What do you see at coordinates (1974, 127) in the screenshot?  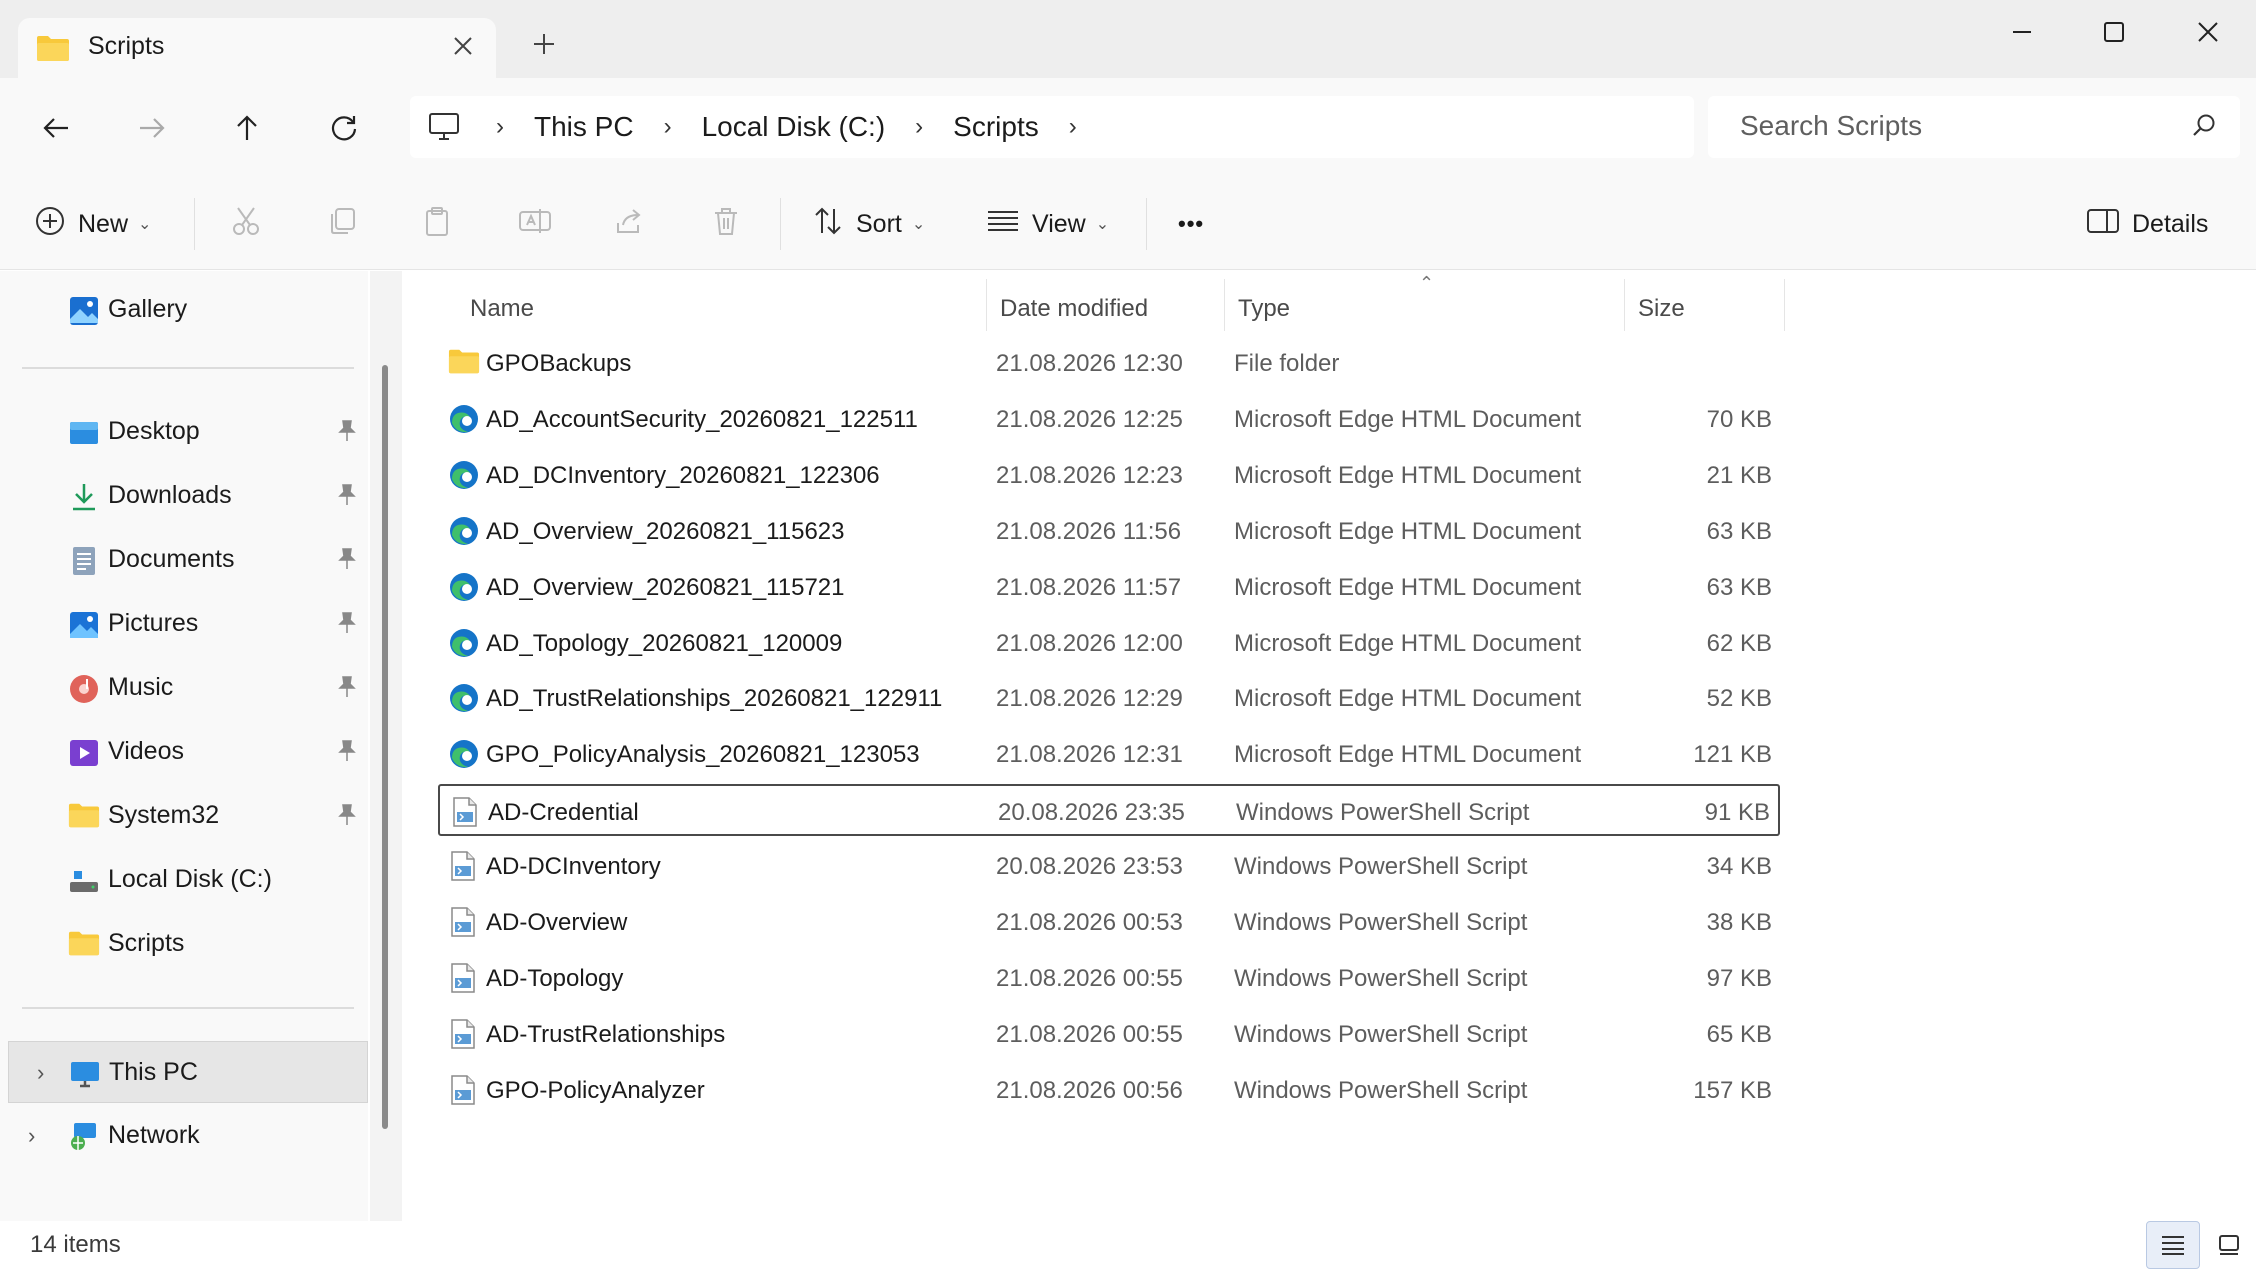 I see `search-input: Search Scripts` at bounding box center [1974, 127].